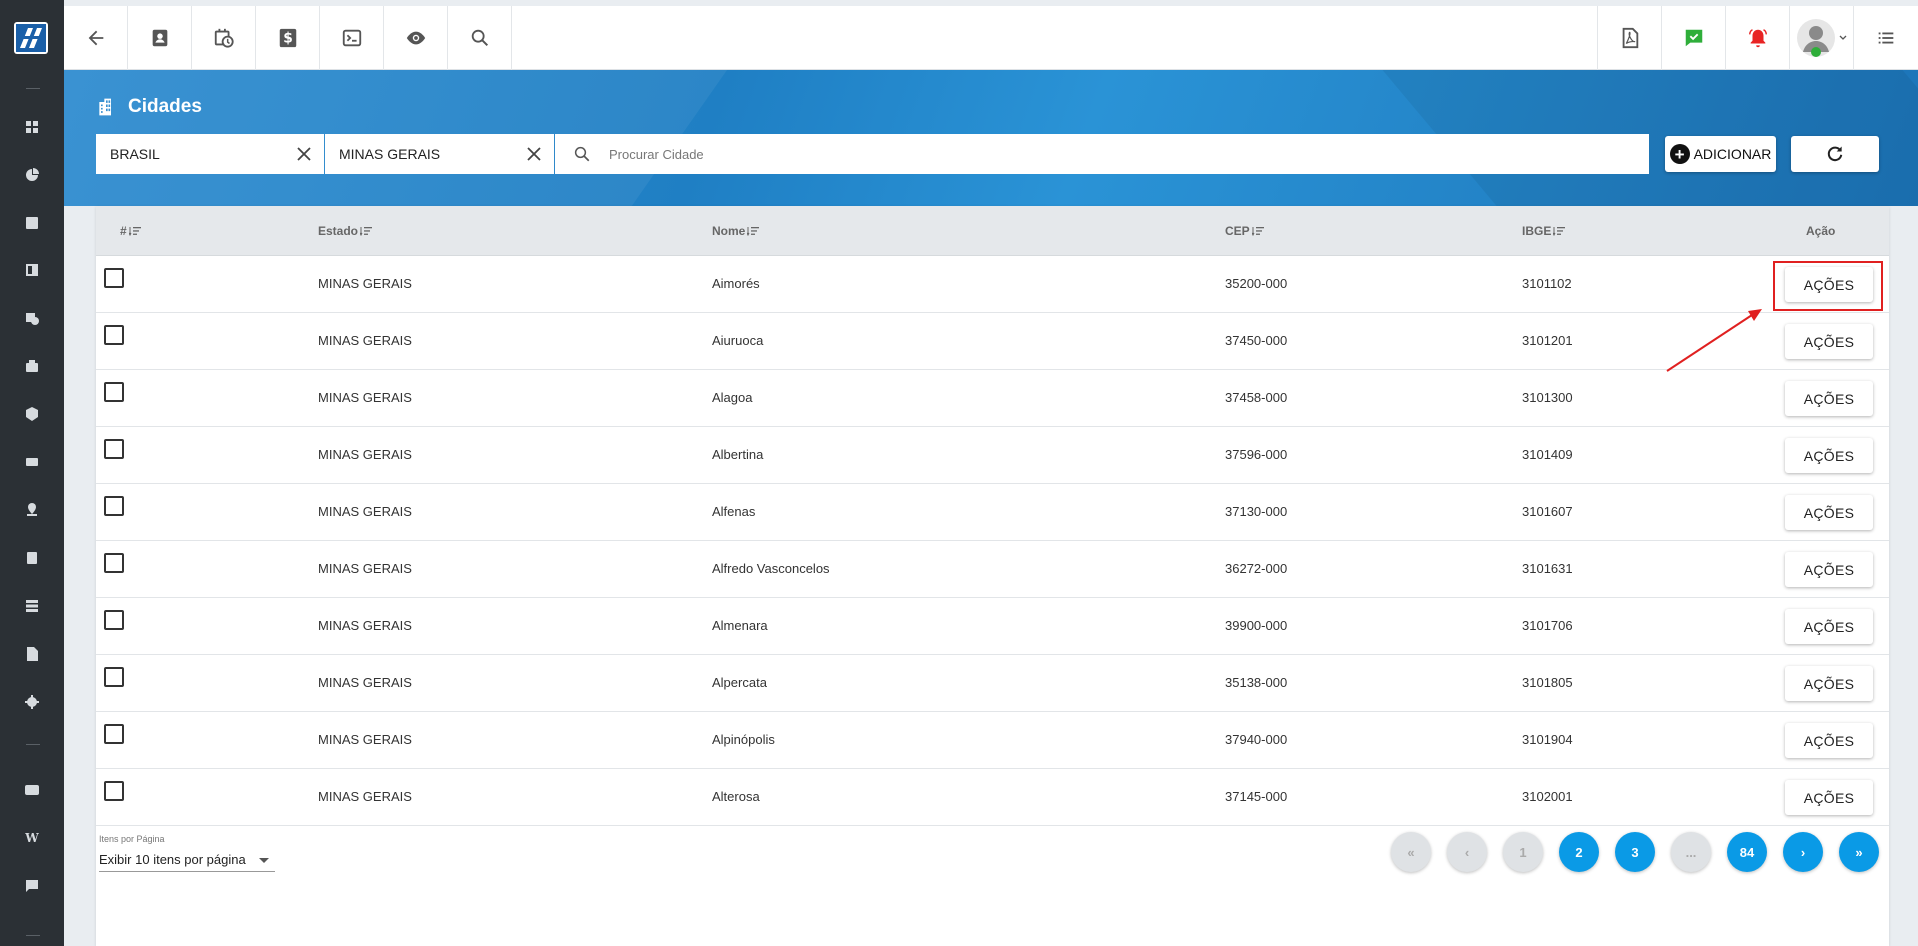 The height and width of the screenshot is (946, 1918). I want to click on pdf-button, so click(1629, 38).